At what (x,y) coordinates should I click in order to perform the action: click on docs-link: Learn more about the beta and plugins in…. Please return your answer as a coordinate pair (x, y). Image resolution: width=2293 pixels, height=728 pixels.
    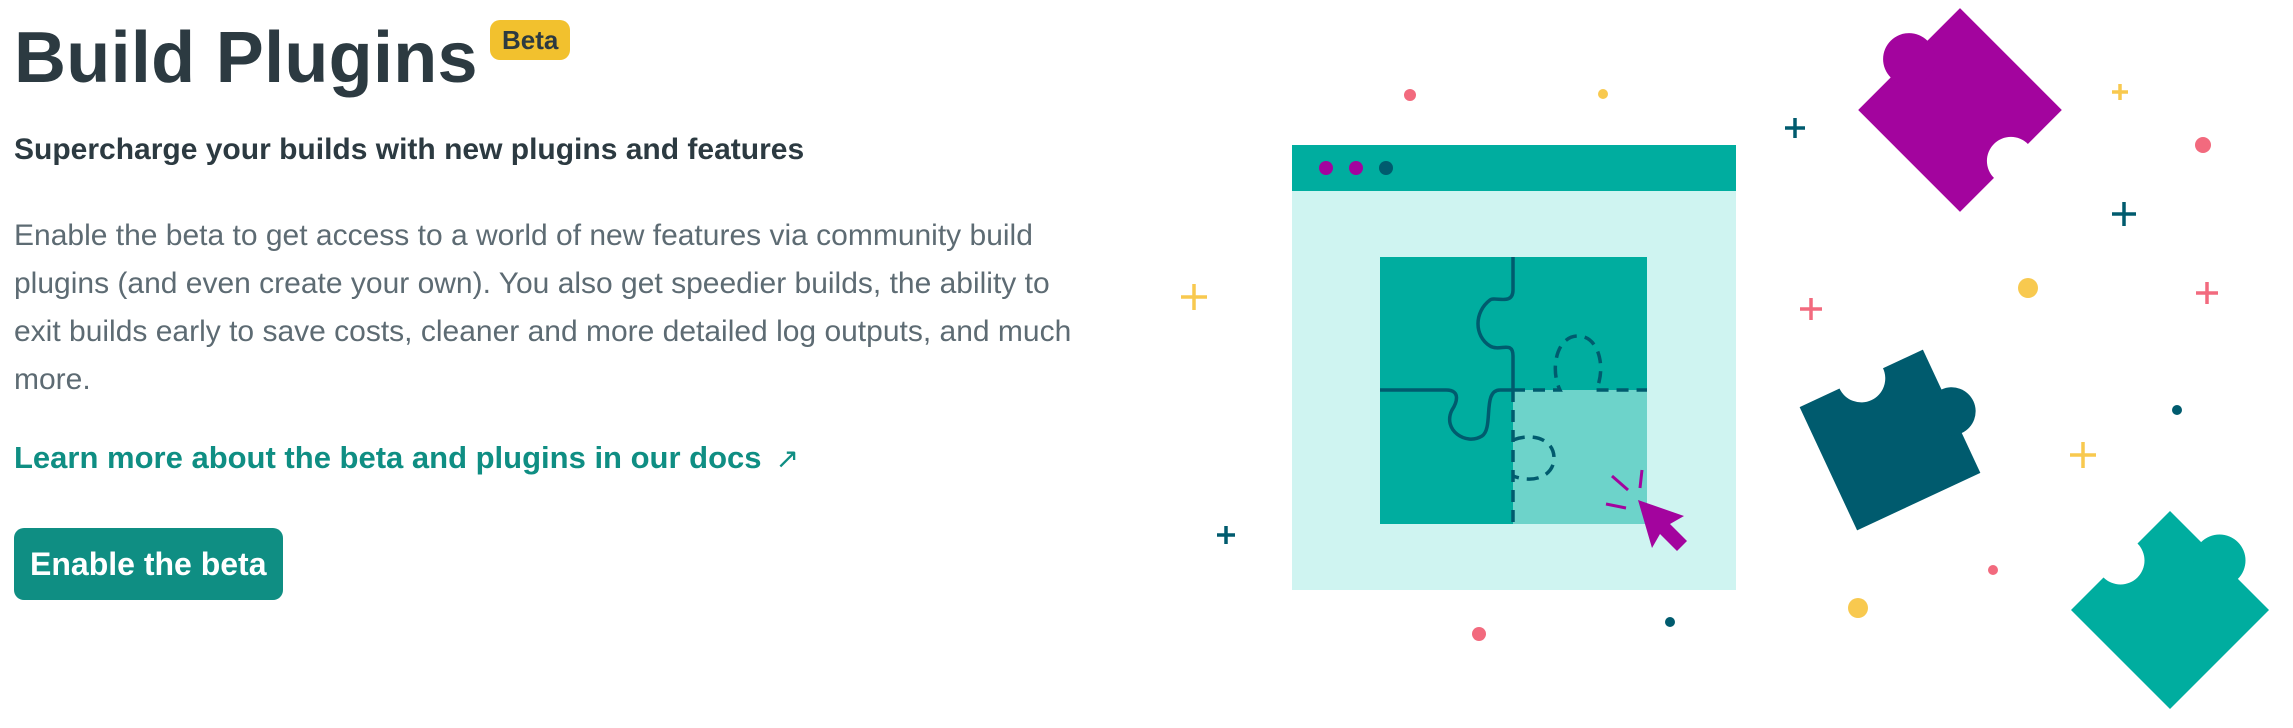
    Looking at the image, I should click on (406, 458).